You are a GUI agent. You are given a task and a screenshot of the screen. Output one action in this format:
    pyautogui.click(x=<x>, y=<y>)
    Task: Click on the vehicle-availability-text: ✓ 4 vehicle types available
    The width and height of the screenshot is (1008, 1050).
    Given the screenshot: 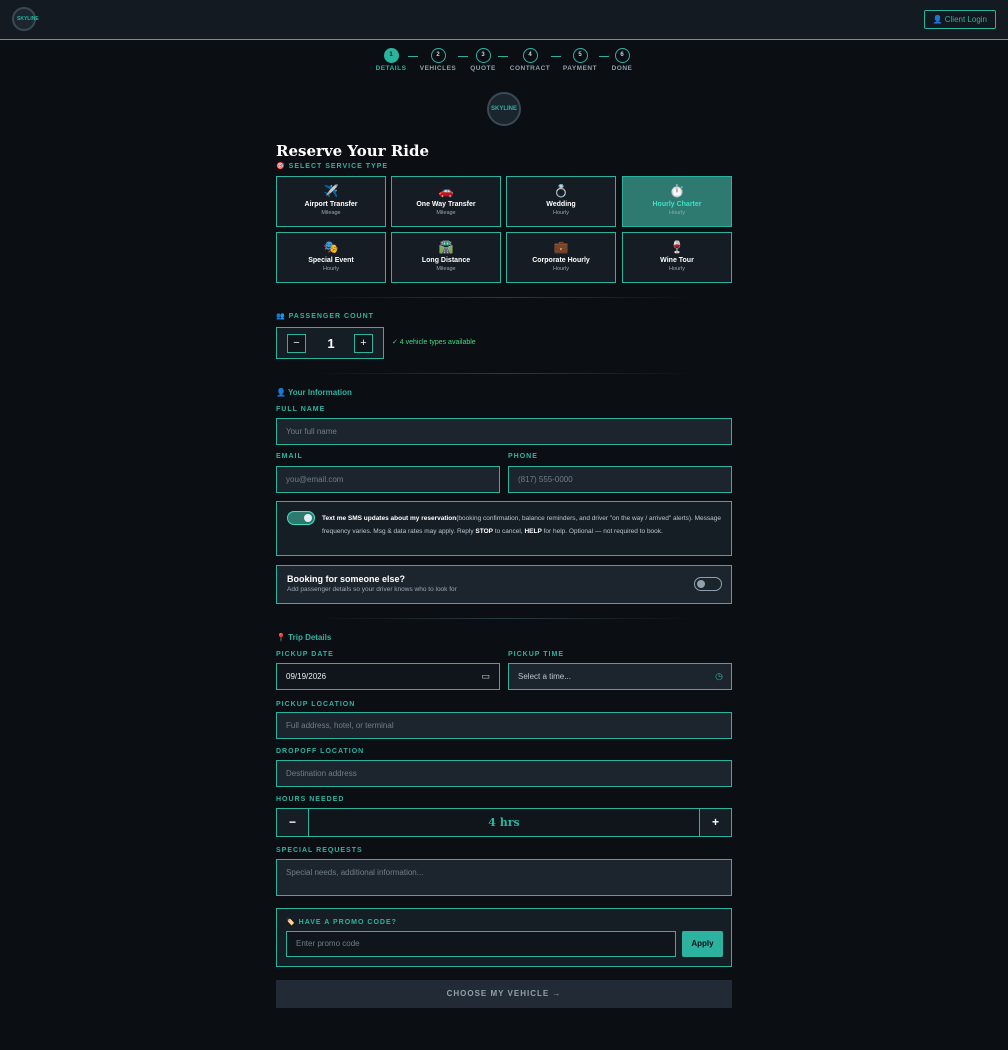 What is the action you would take?
    pyautogui.click(x=434, y=342)
    